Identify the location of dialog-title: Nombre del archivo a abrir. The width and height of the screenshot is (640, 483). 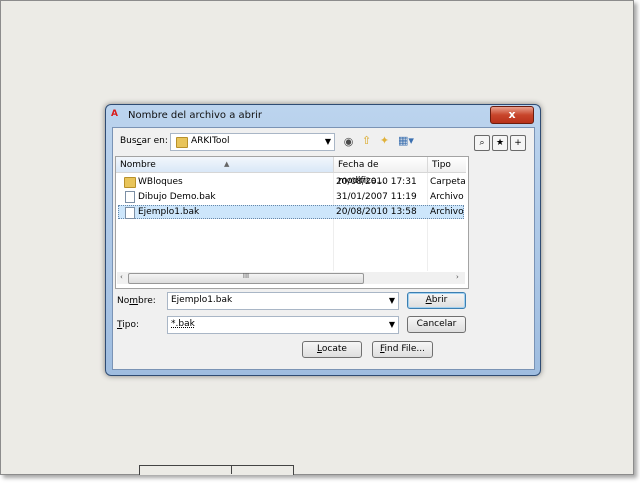
(195, 115).